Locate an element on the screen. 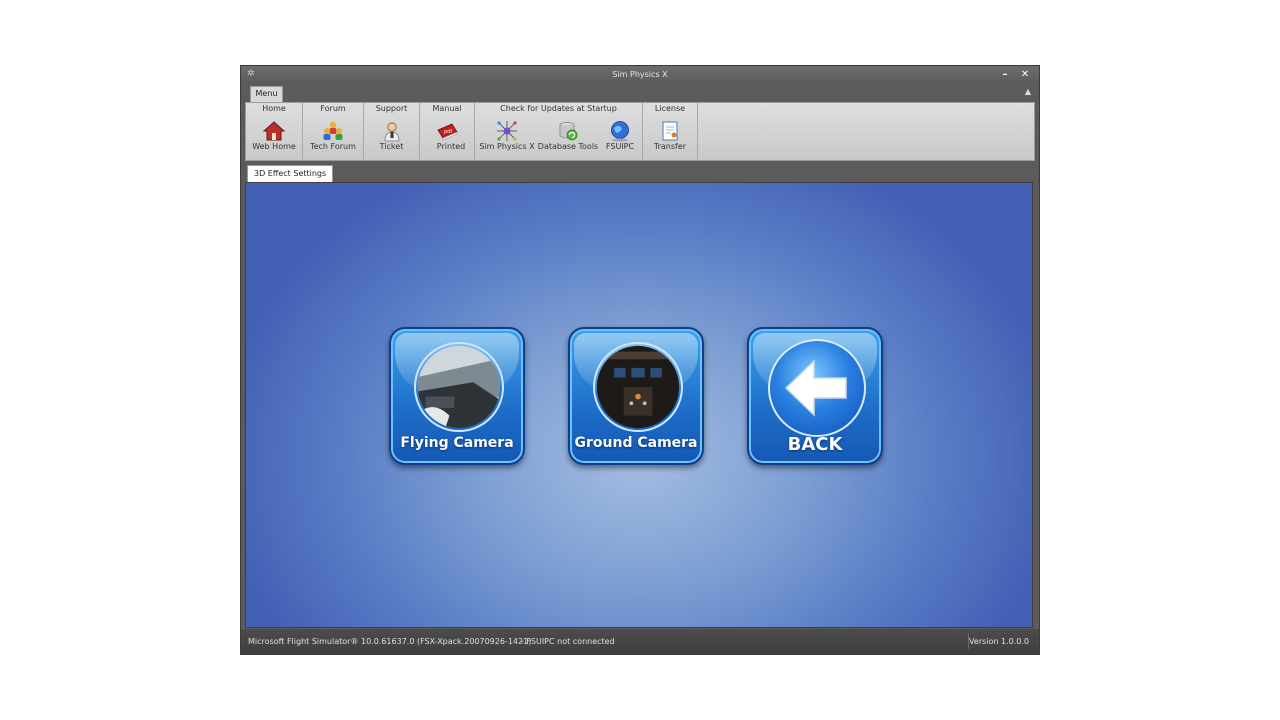 The width and height of the screenshot is (1280, 720). collapse-ribbon-icon: ▲ is located at coordinates (1028, 91).